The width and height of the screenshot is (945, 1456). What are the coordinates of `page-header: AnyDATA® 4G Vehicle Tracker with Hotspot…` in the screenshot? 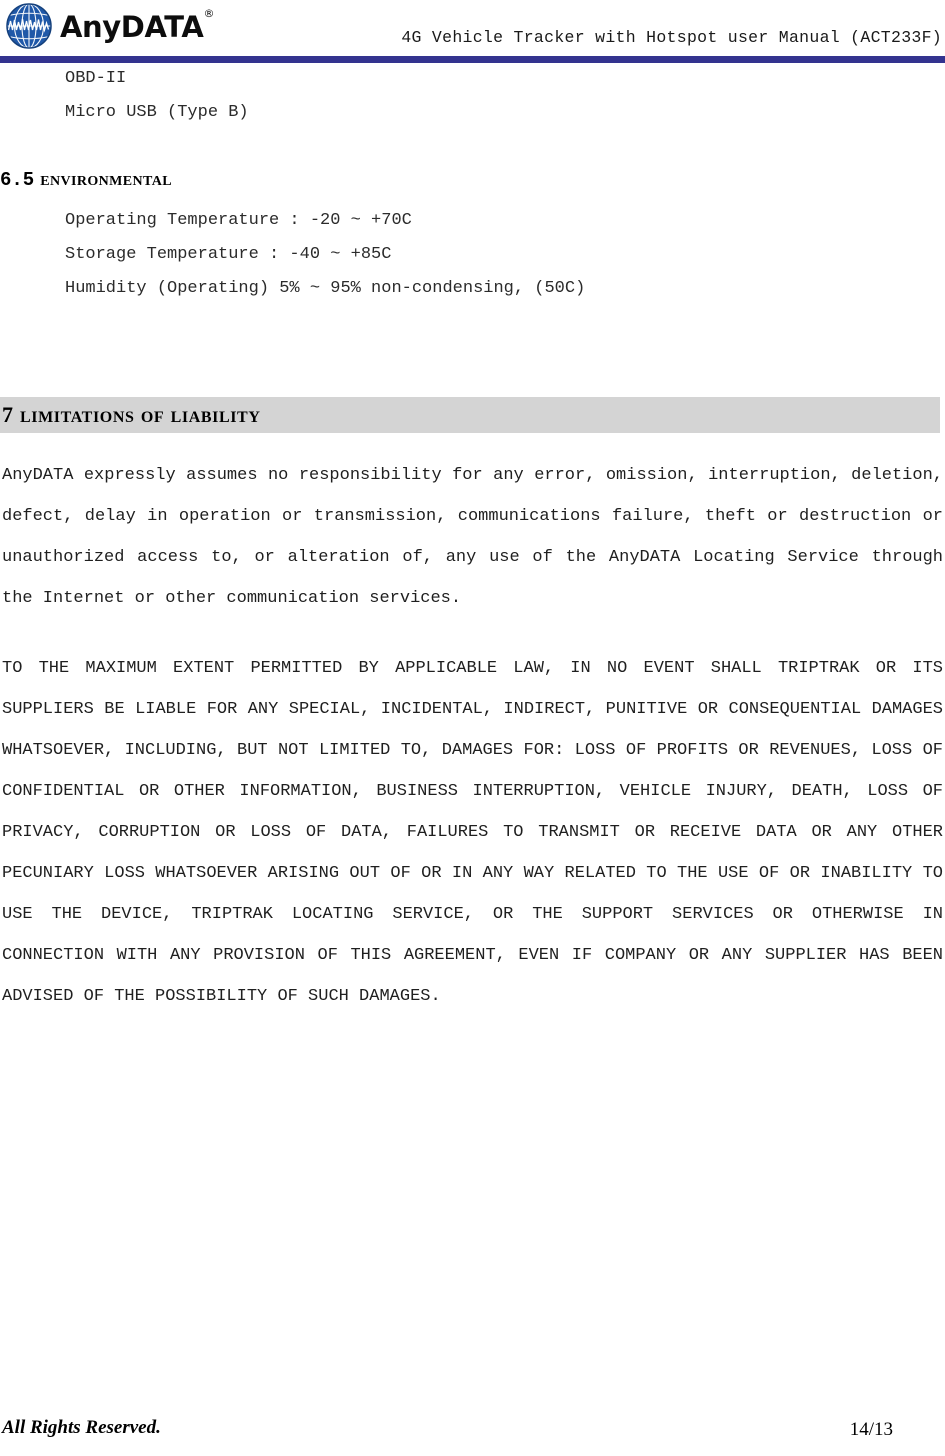 It's located at (472, 31).